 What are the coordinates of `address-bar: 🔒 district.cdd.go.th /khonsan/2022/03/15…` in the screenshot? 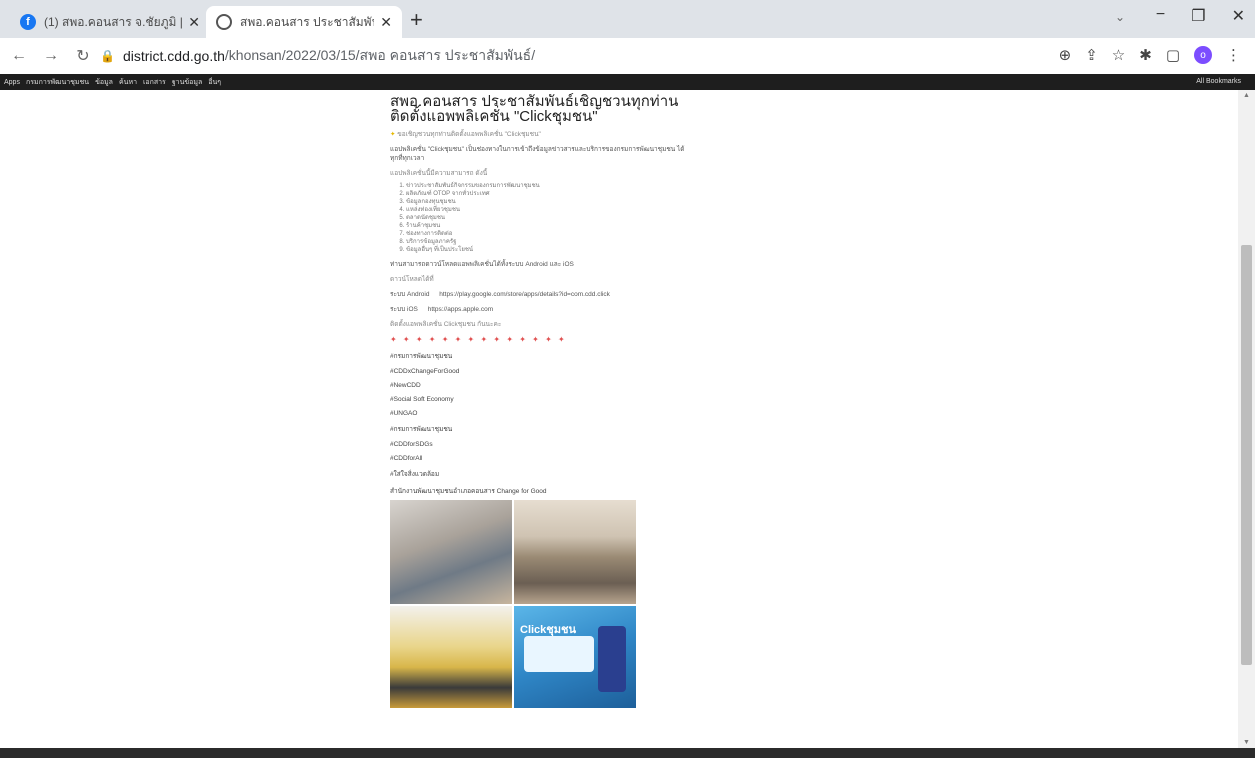 It's located at (575, 56).